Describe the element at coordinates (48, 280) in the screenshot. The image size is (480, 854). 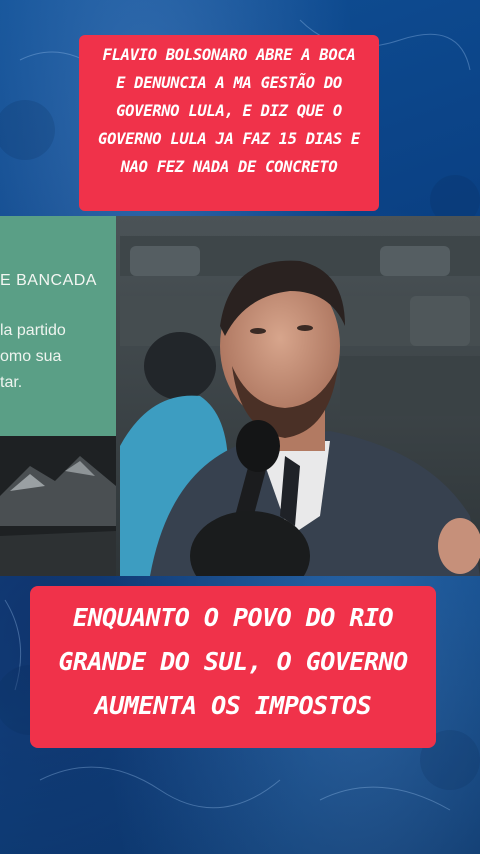
I see `panel-heading: E BANCADA` at that location.